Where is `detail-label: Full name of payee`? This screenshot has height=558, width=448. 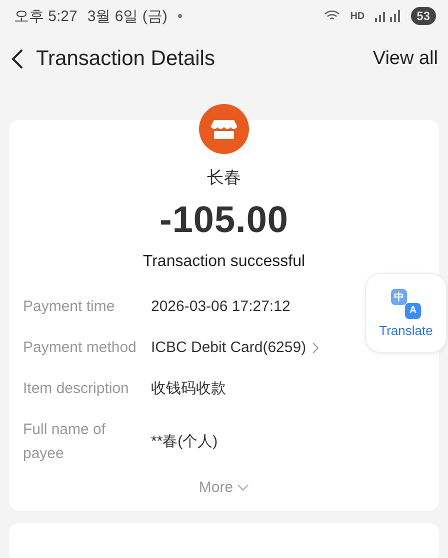
detail-label: Full name of payee is located at coordinates (65, 442).